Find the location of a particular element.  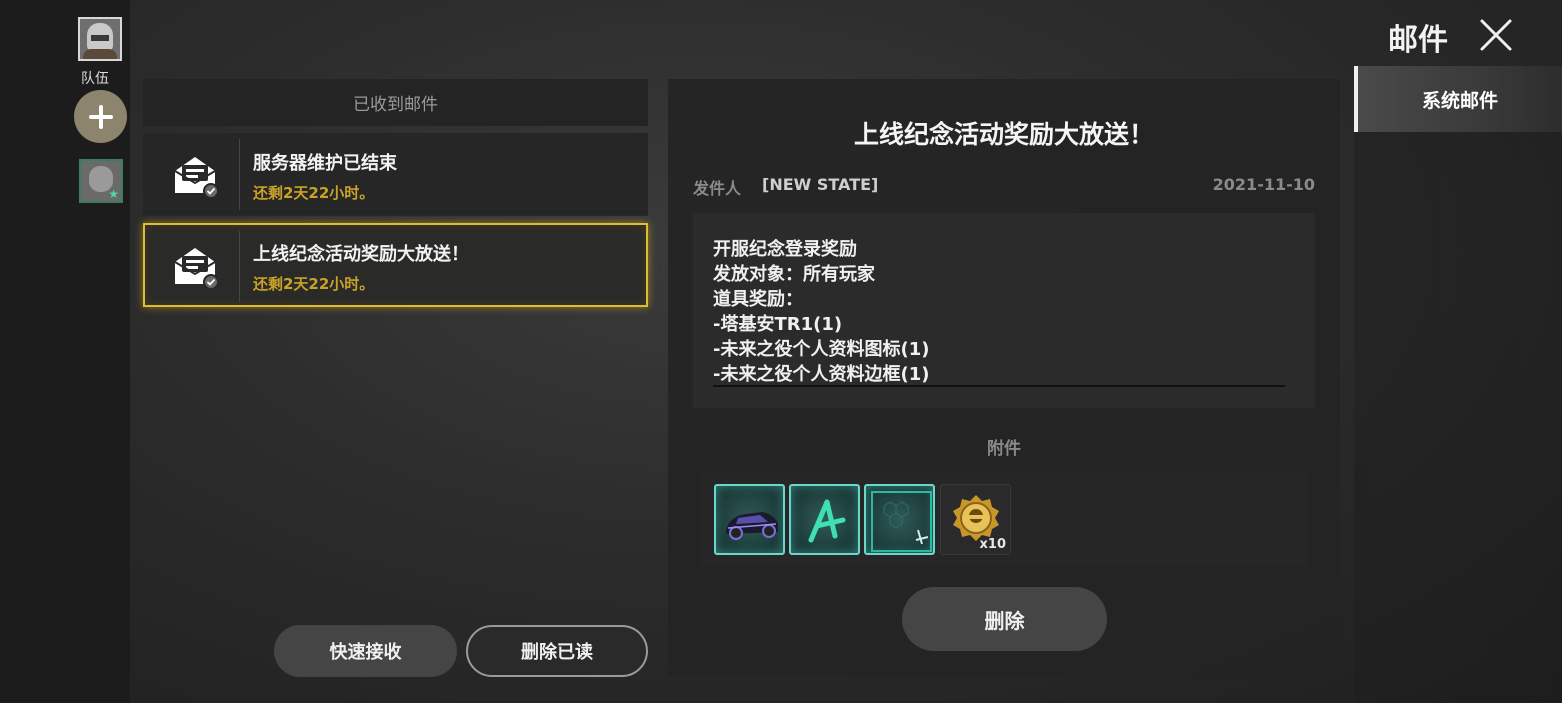

team-label: 队伍 is located at coordinates (95, 79).